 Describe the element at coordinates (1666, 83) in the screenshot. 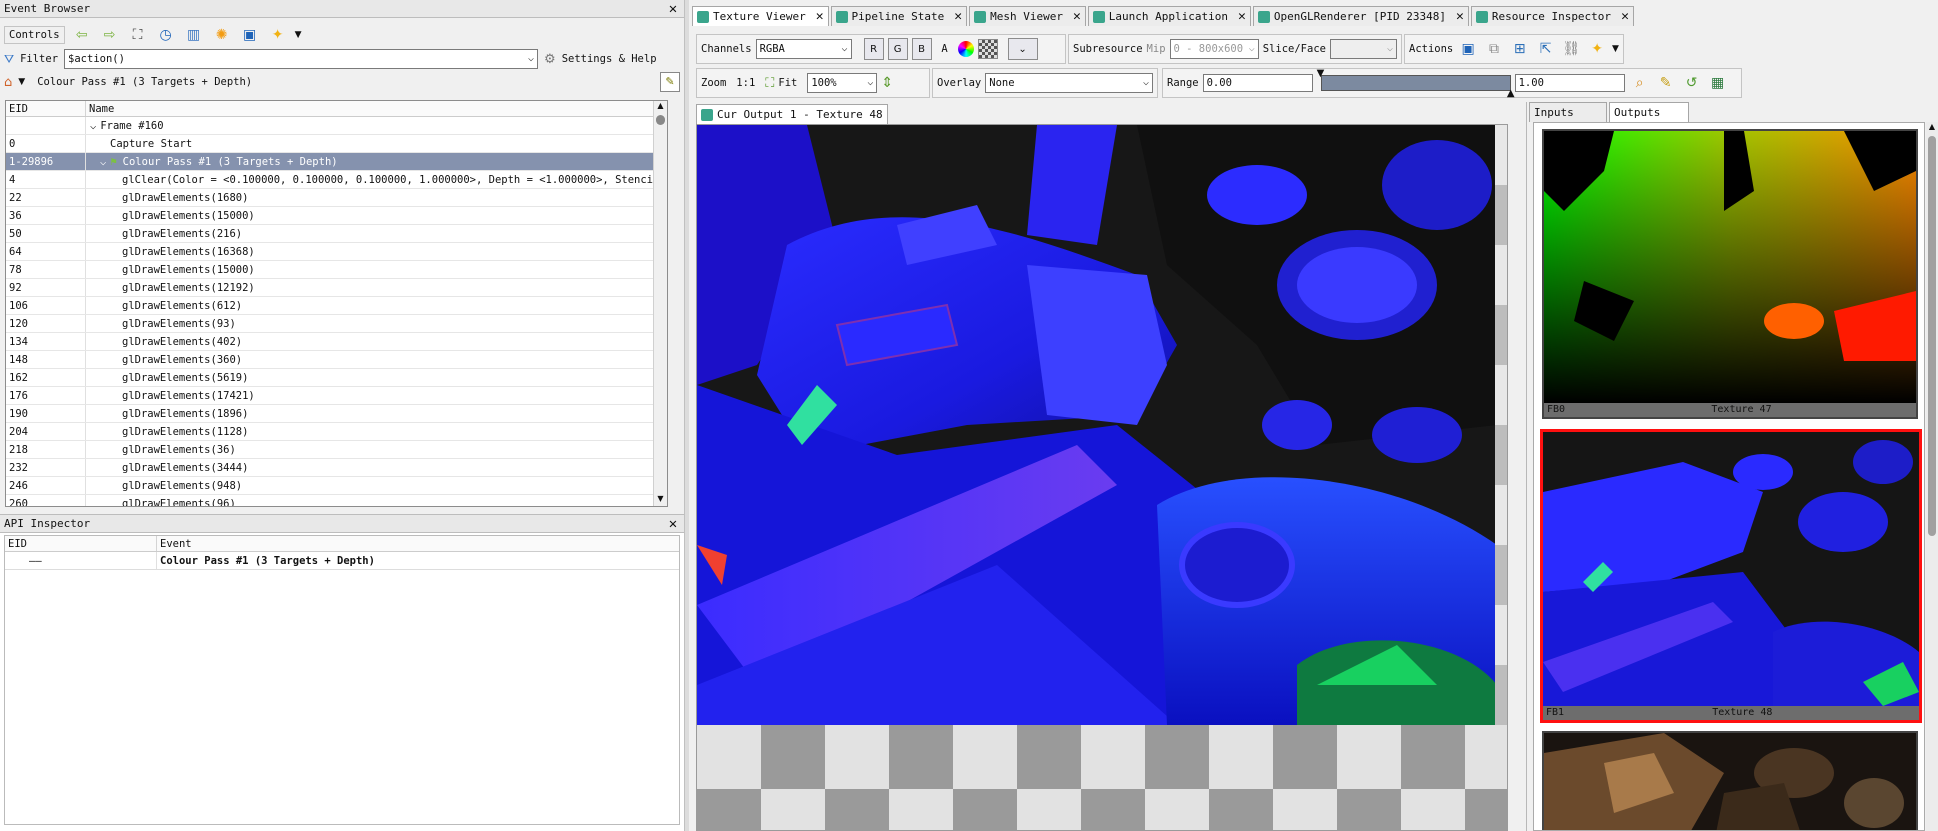

I see `auto-fit-wand-icon: ✎` at that location.